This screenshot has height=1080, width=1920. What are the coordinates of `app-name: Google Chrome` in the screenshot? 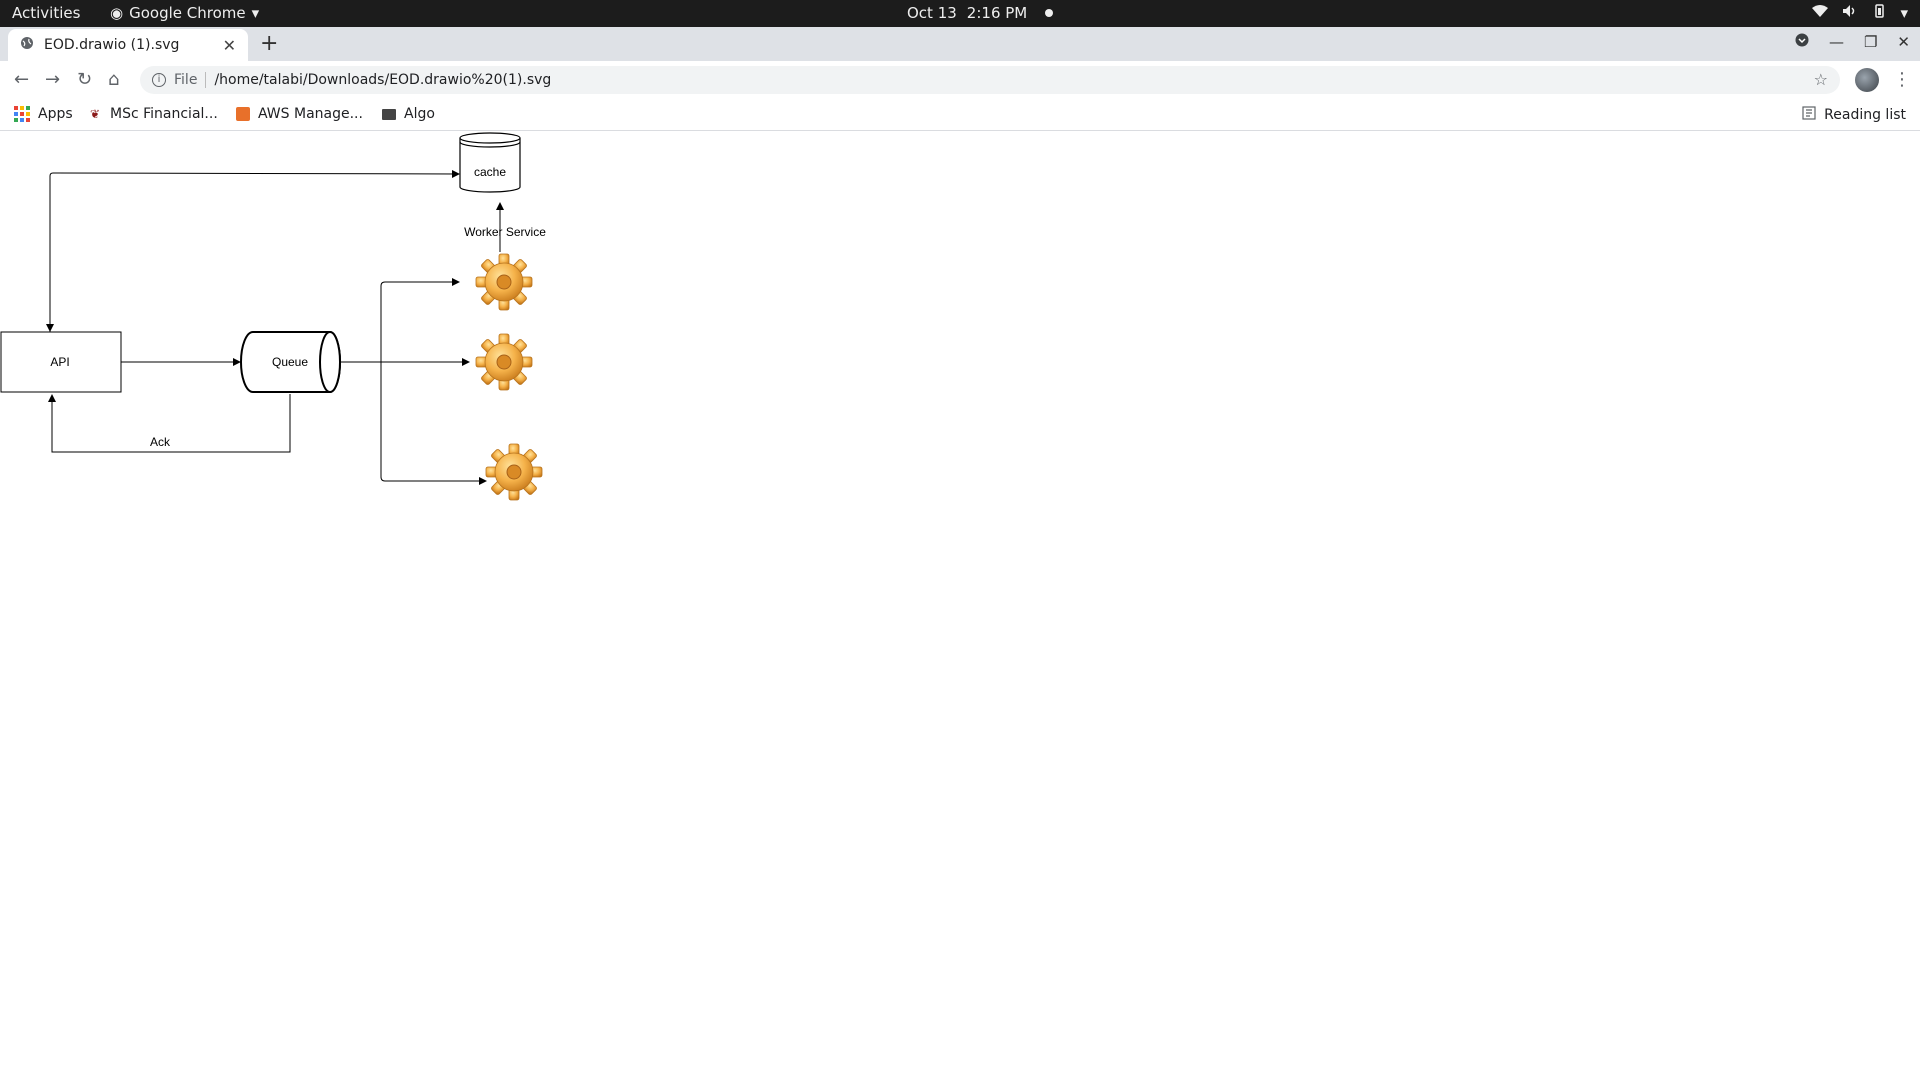 It's located at (187, 13).